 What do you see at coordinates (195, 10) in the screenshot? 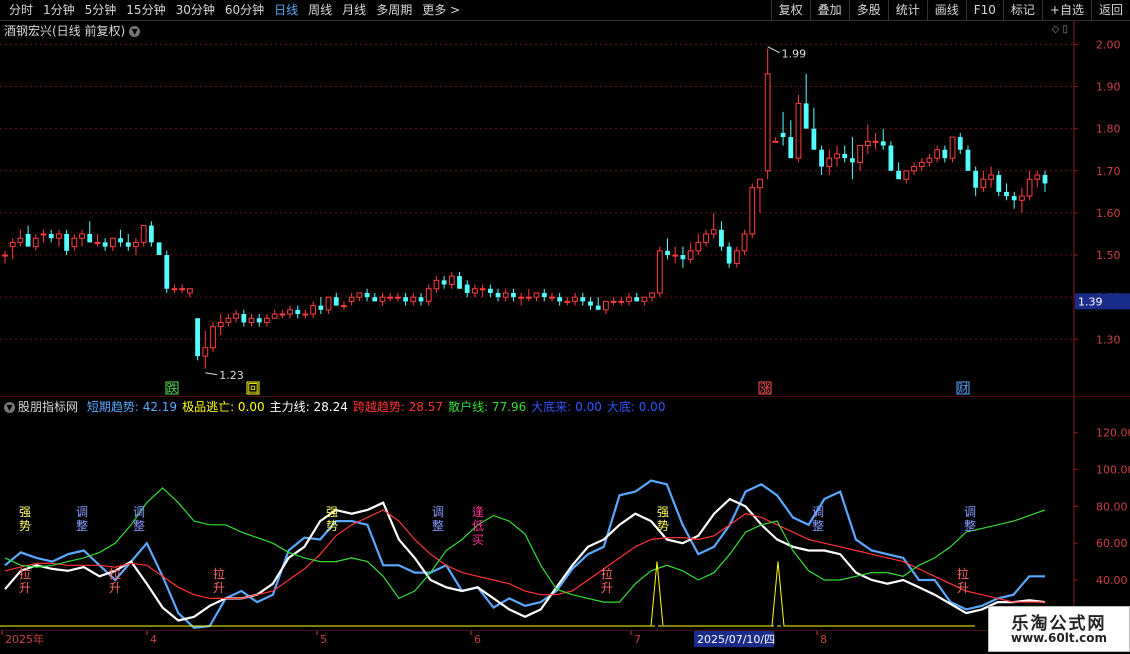
I see `period-tab: 30分钟` at bounding box center [195, 10].